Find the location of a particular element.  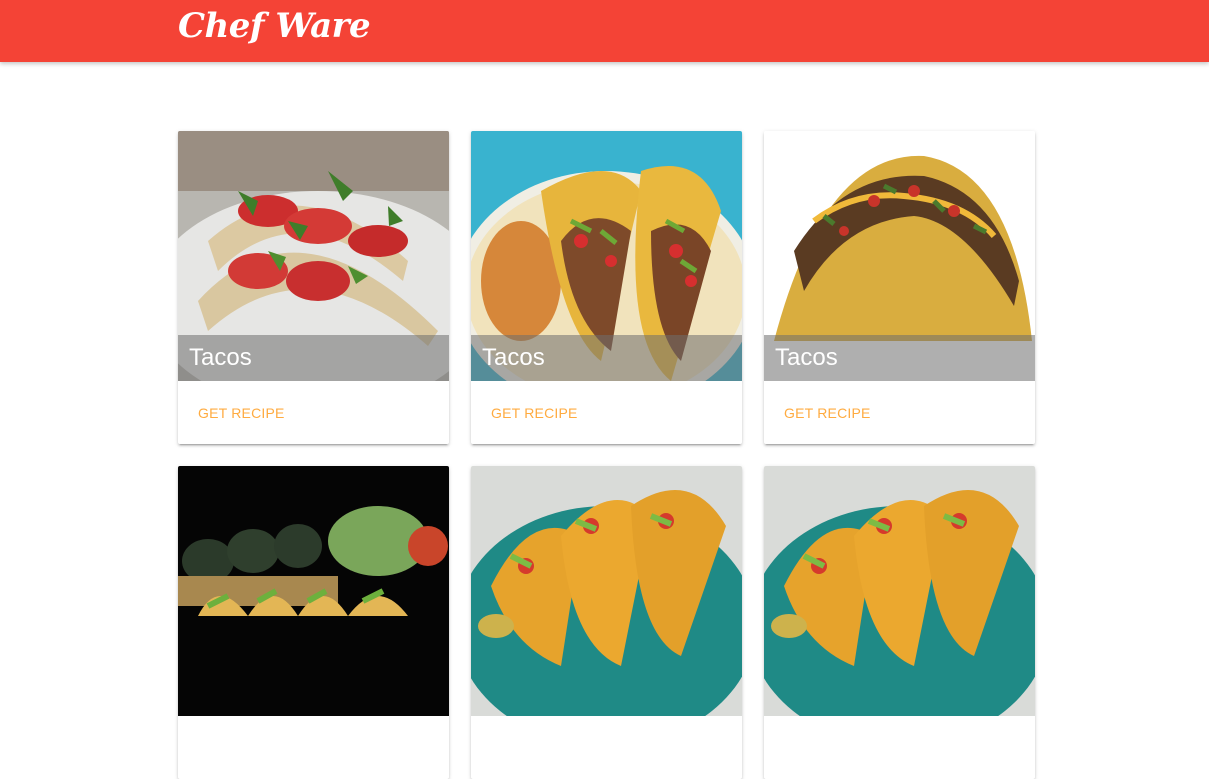

taco-basket-photo is located at coordinates (313, 591).